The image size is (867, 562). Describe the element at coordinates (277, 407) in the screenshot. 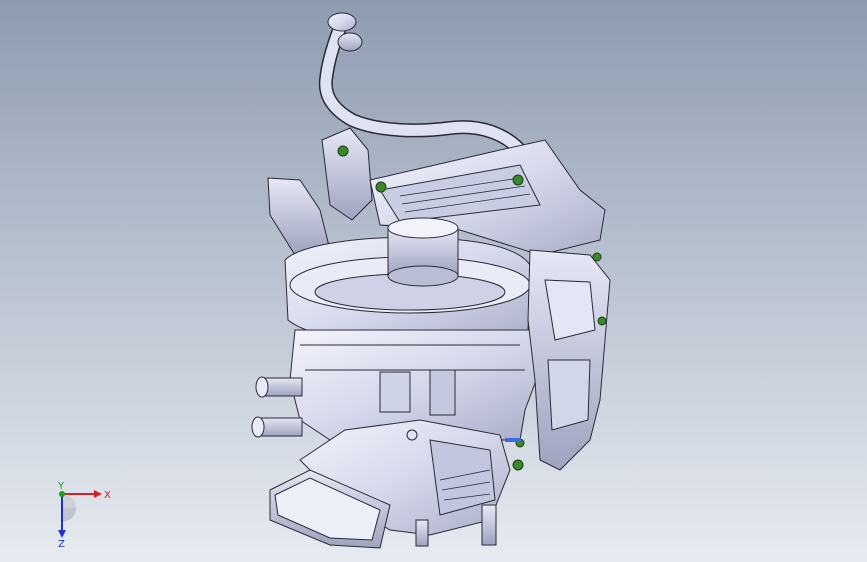

I see `left-pipe-fittings` at that location.